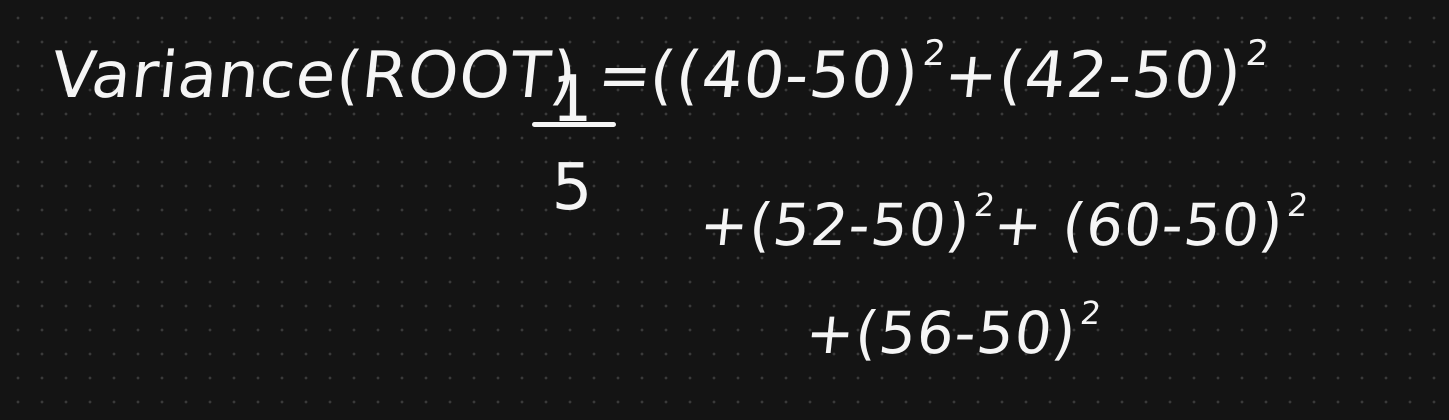  I want to click on fraction-one-fifth: 1 5, so click(572, 141).